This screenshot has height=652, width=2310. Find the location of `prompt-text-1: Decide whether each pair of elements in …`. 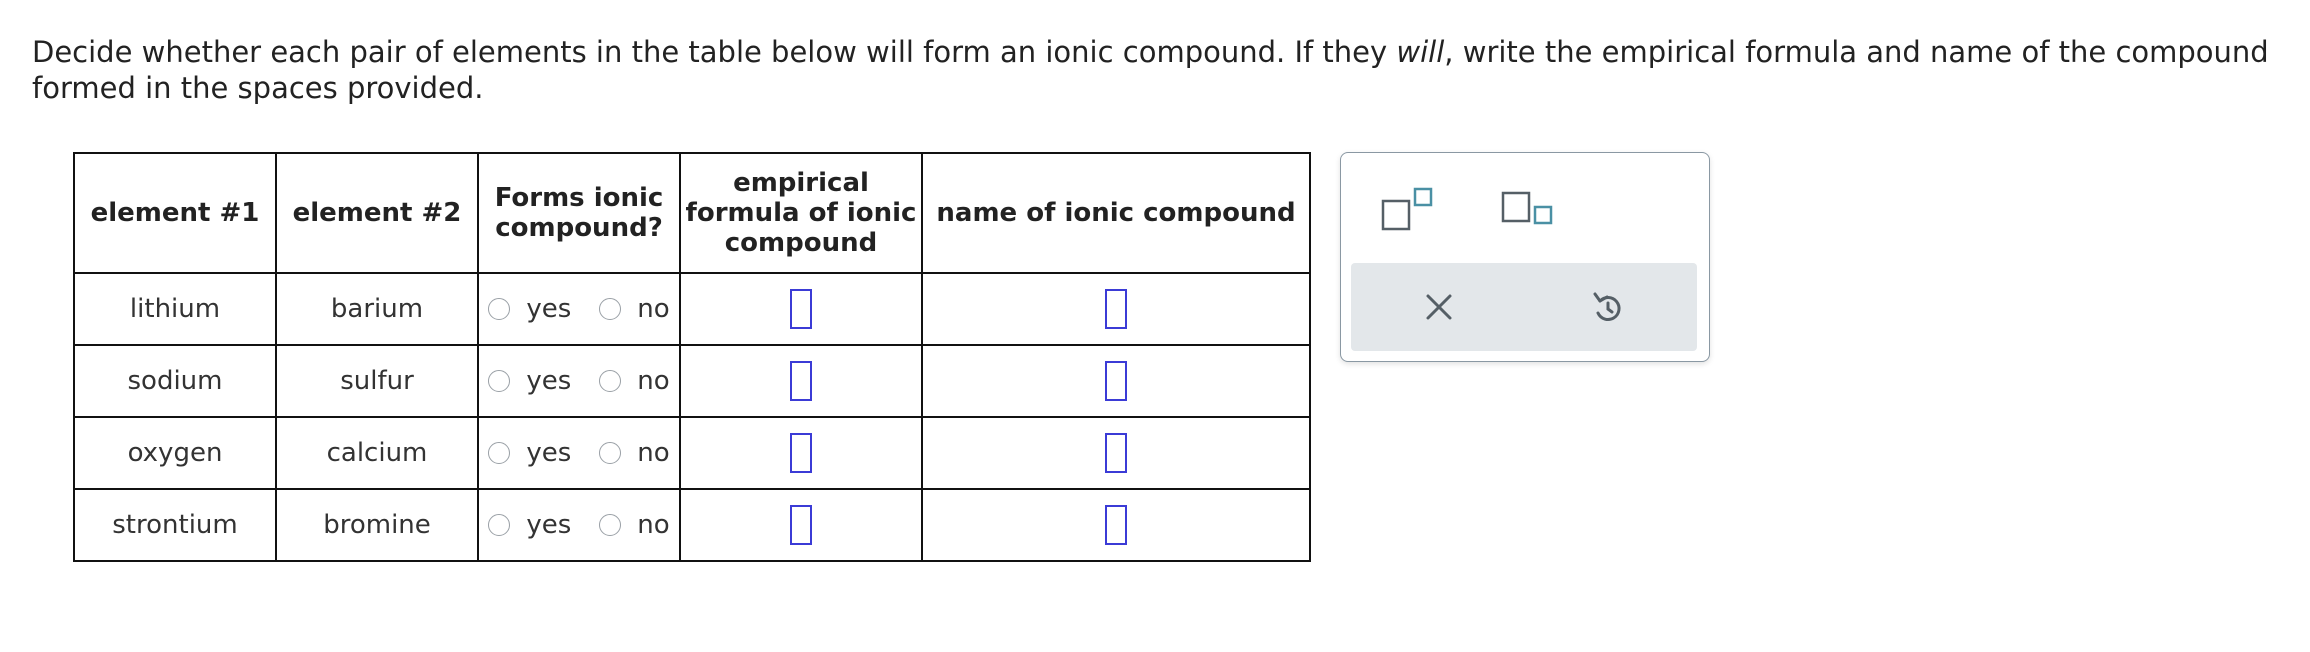

prompt-text-1: Decide whether each pair of elements in … is located at coordinates (714, 52).